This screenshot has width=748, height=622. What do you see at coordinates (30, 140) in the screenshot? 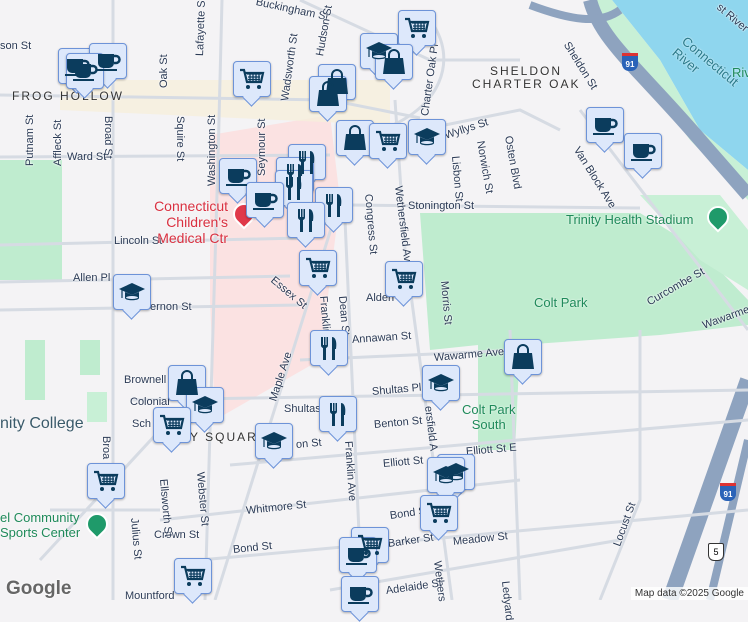
I see `street-label: Putnam St` at bounding box center [30, 140].